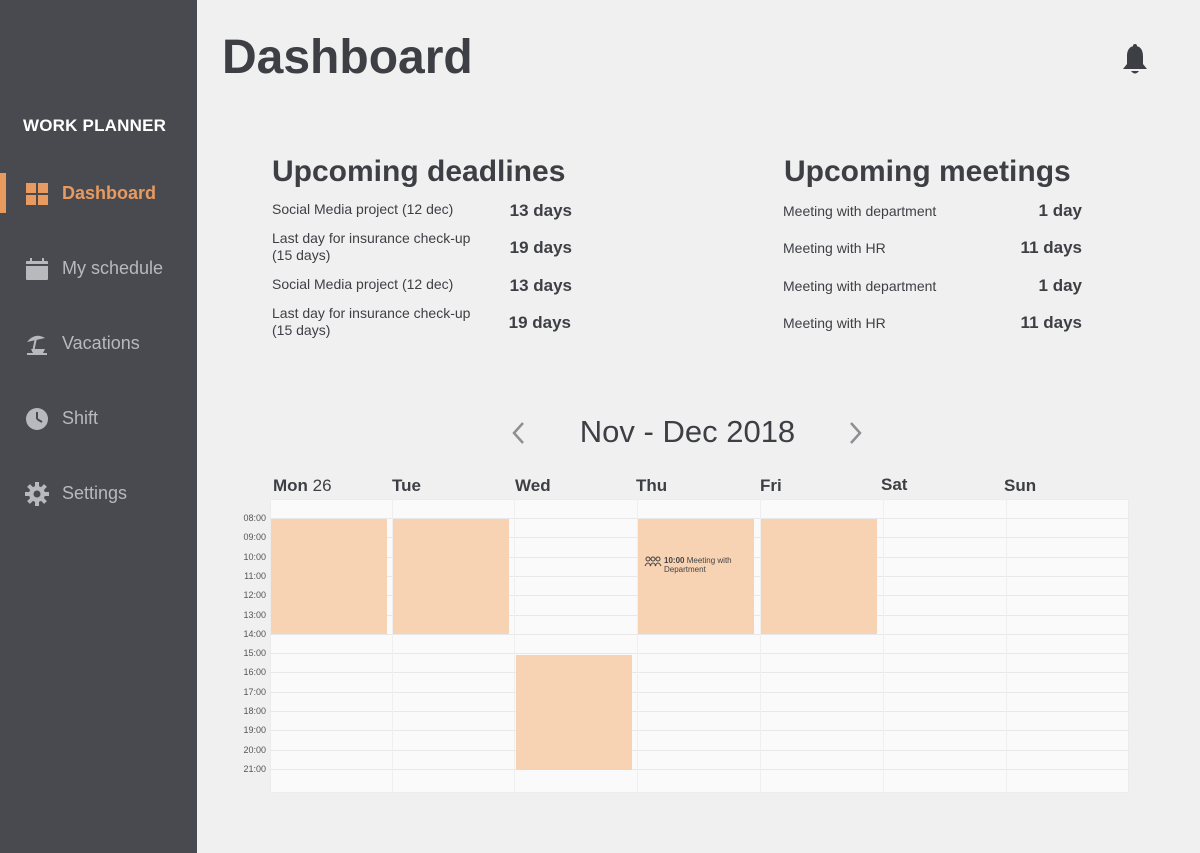 The image size is (1200, 853). I want to click on sidebar-item-shift: Shift, so click(98, 418).